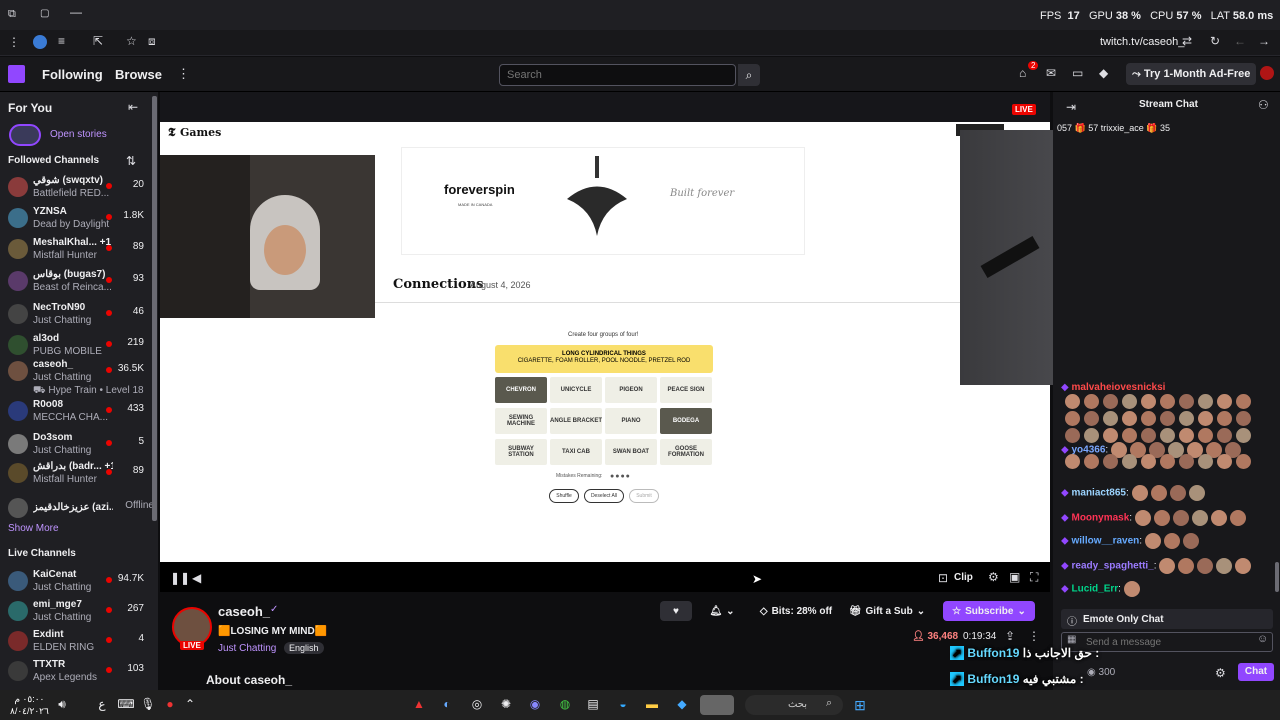 This screenshot has height=720, width=1280. Describe the element at coordinates (61, 41) in the screenshot. I see `reader-icon: ≡` at that location.